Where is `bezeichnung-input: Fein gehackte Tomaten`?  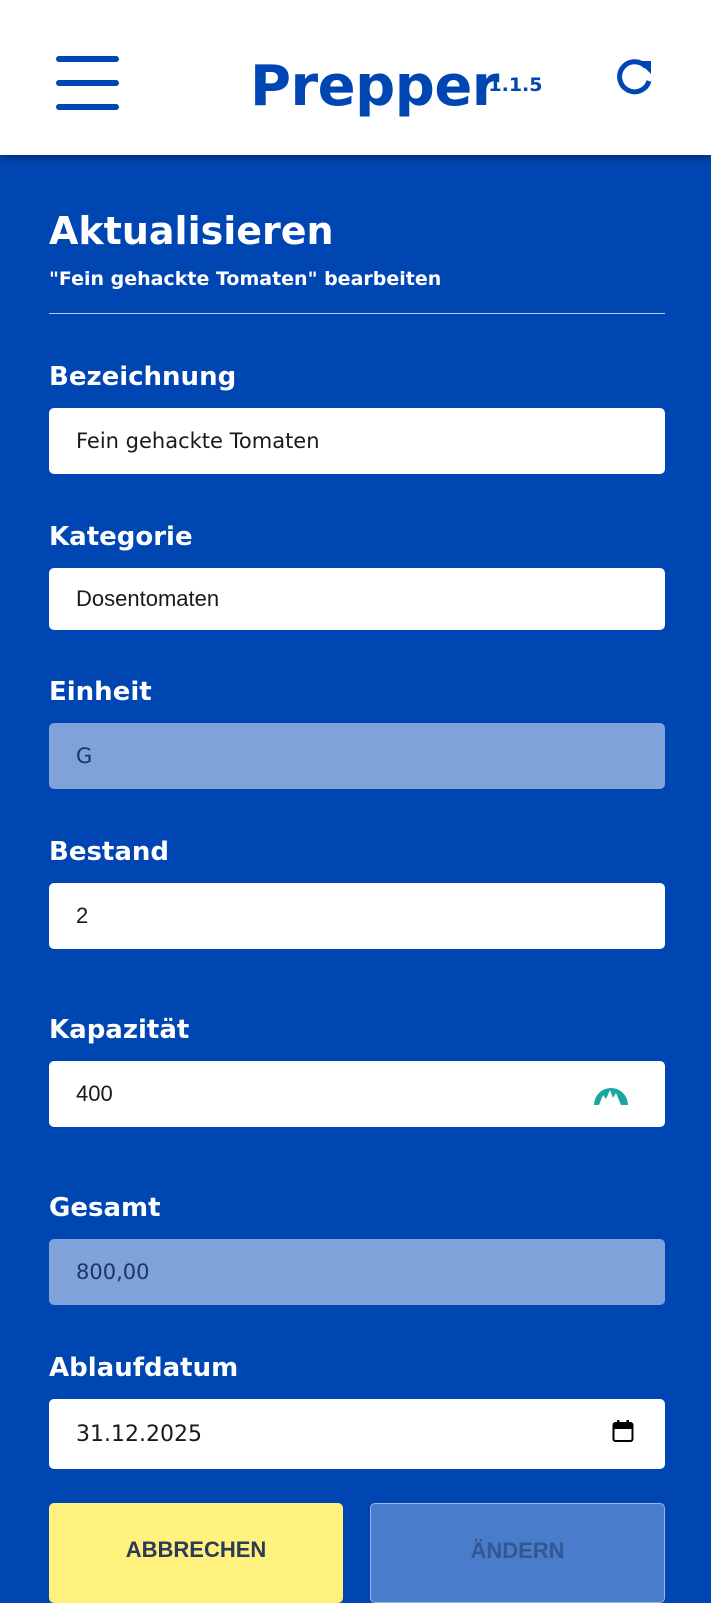 bezeichnung-input: Fein gehackte Tomaten is located at coordinates (357, 441).